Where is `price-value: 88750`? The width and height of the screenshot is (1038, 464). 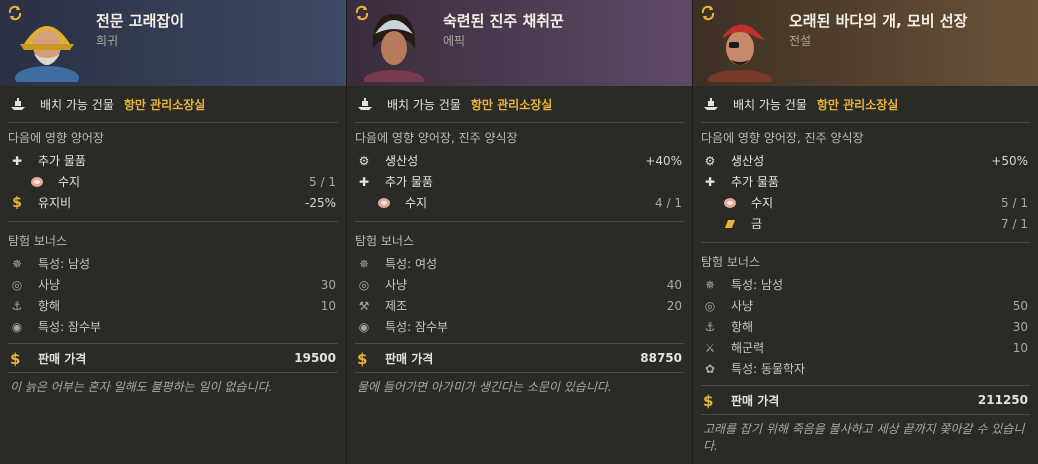
price-value: 88750 is located at coordinates (661, 358).